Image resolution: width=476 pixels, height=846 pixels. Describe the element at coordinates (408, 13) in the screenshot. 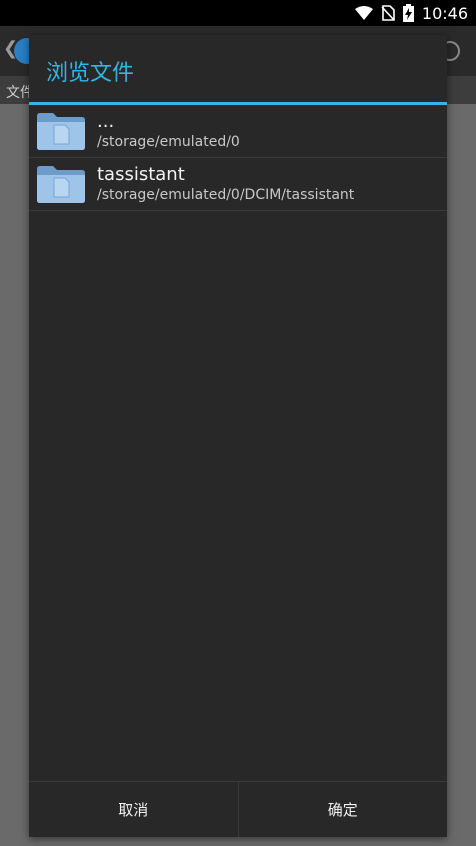

I see `battery-charging-icon` at that location.